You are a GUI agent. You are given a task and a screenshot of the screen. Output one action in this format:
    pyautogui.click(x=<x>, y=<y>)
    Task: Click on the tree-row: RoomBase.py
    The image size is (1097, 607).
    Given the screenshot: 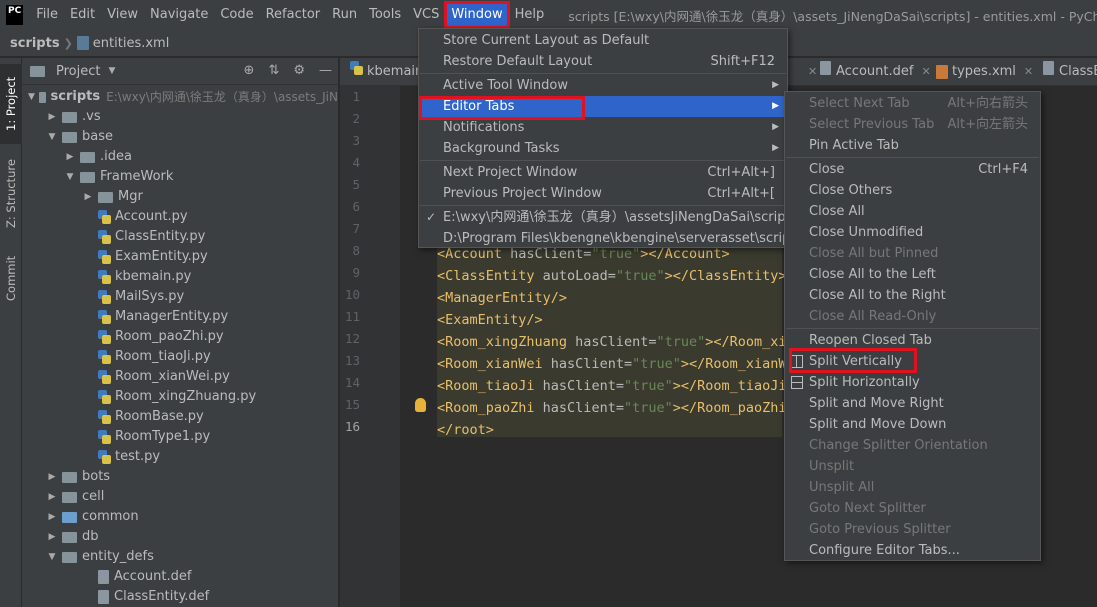 What is the action you would take?
    pyautogui.click(x=180, y=417)
    